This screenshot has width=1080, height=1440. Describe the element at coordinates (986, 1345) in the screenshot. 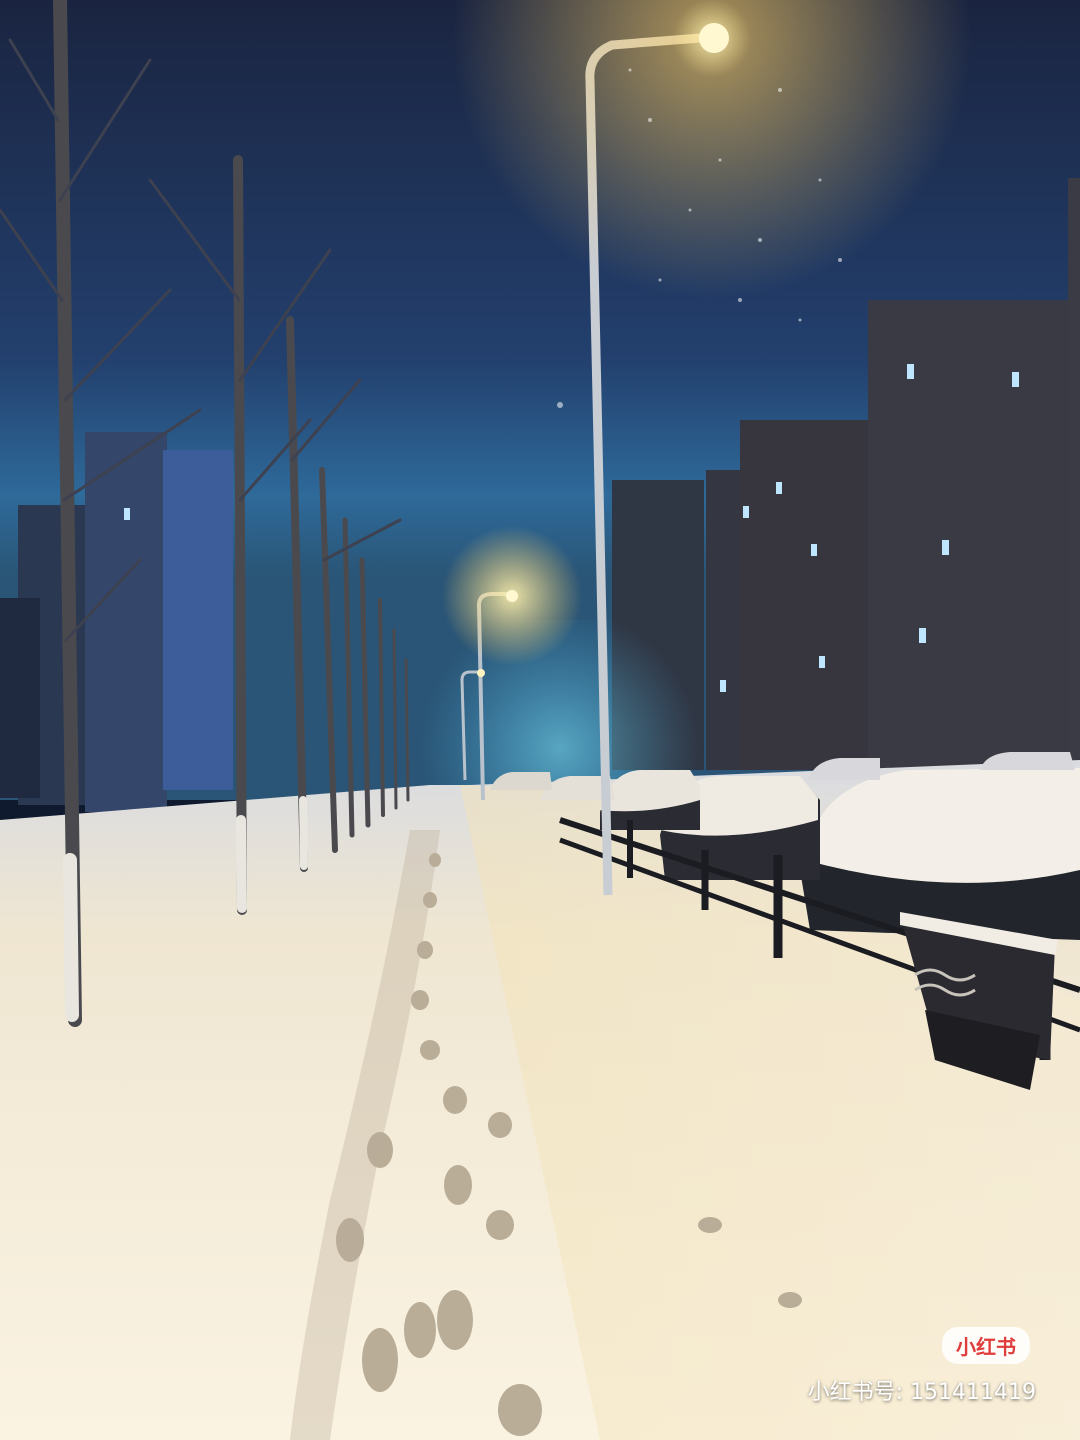

I see `xiaohongshu-logo: 小红书` at that location.